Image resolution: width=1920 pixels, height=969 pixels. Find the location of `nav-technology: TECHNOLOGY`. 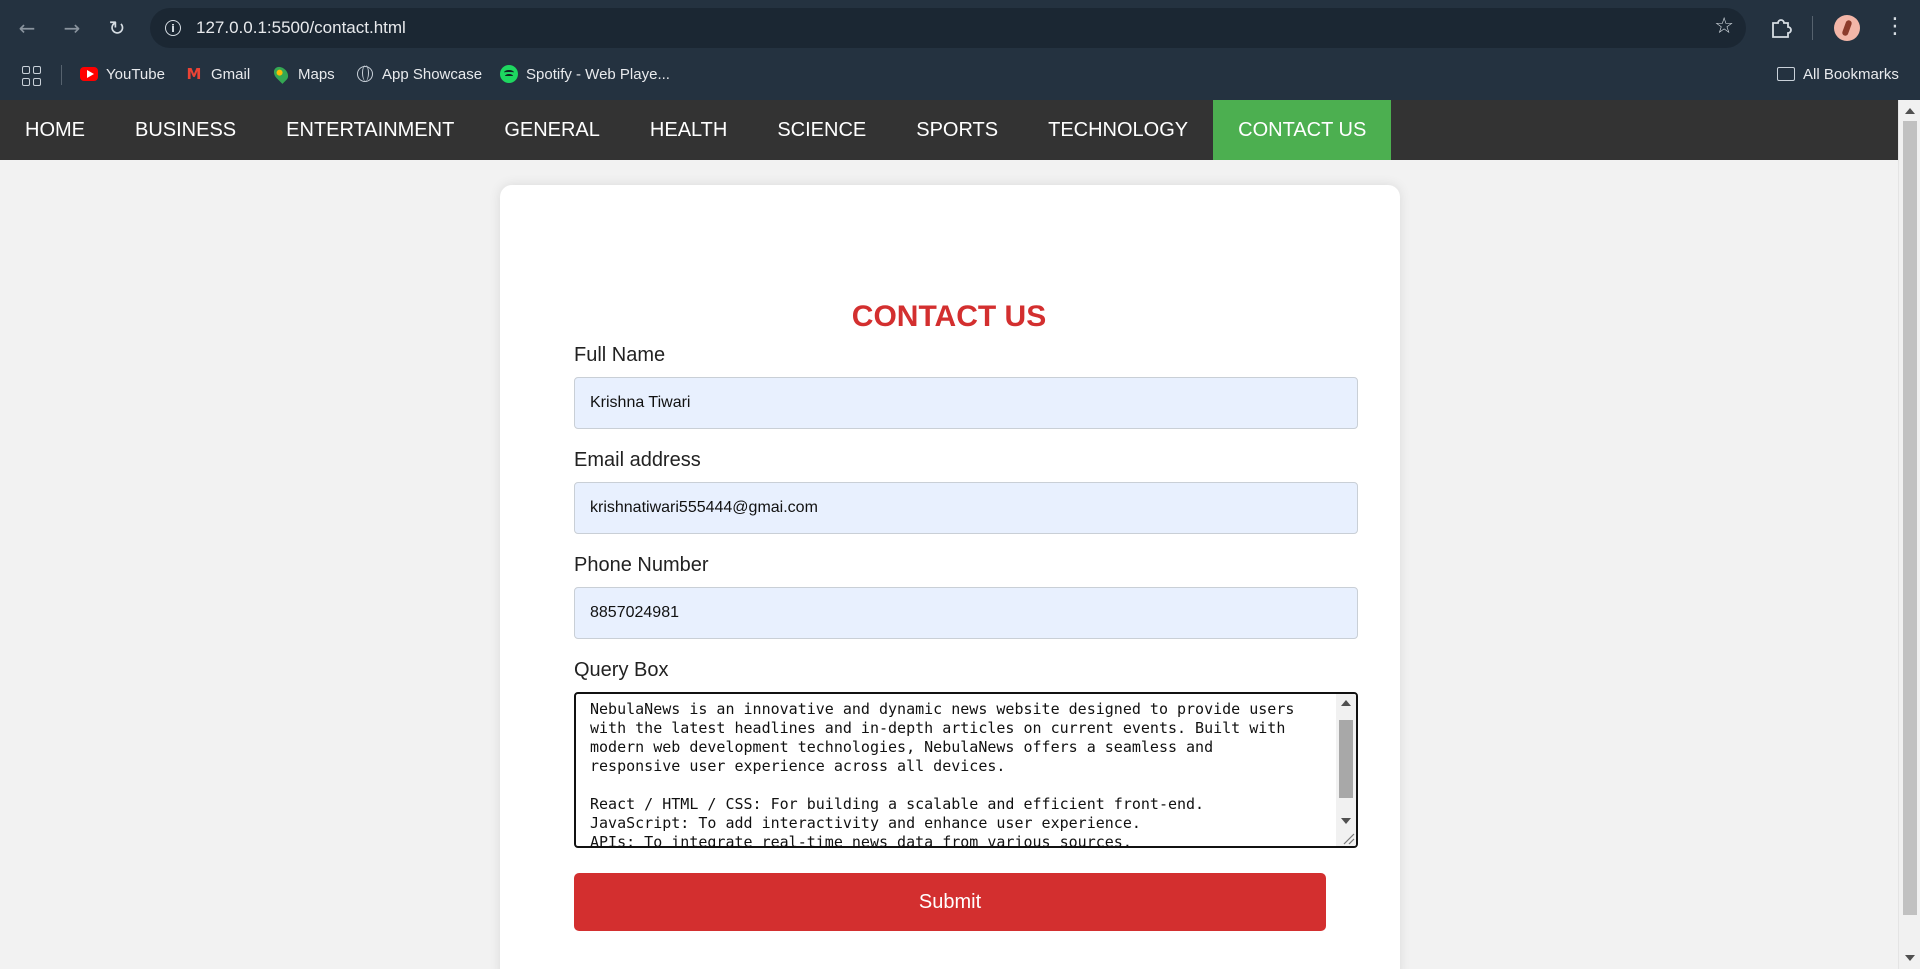

nav-technology: TECHNOLOGY is located at coordinates (1118, 130).